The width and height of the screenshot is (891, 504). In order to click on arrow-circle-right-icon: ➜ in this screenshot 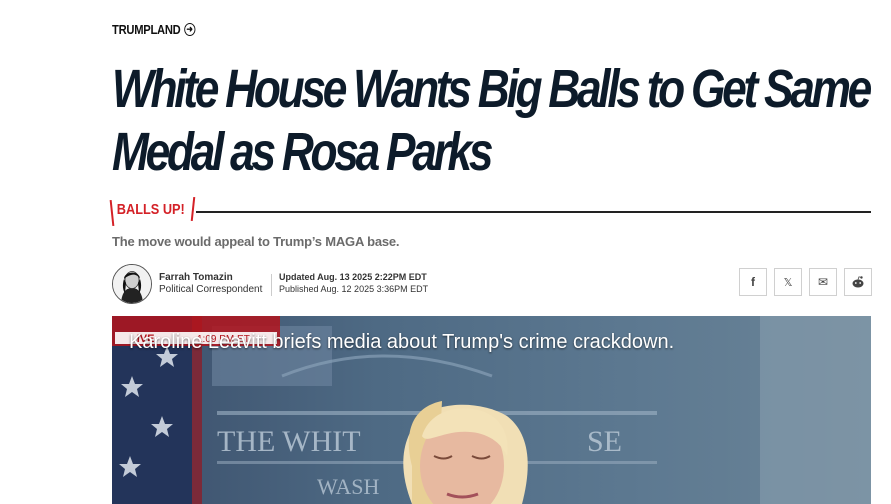, I will do `click(189, 29)`.